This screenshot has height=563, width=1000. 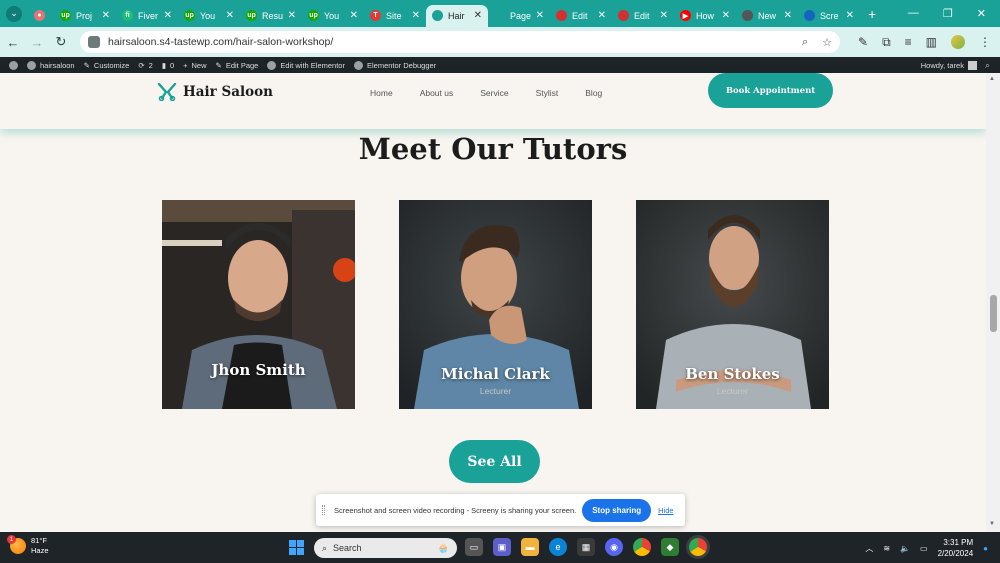 I want to click on wp-search-icon: ⌕, so click(x=987, y=65).